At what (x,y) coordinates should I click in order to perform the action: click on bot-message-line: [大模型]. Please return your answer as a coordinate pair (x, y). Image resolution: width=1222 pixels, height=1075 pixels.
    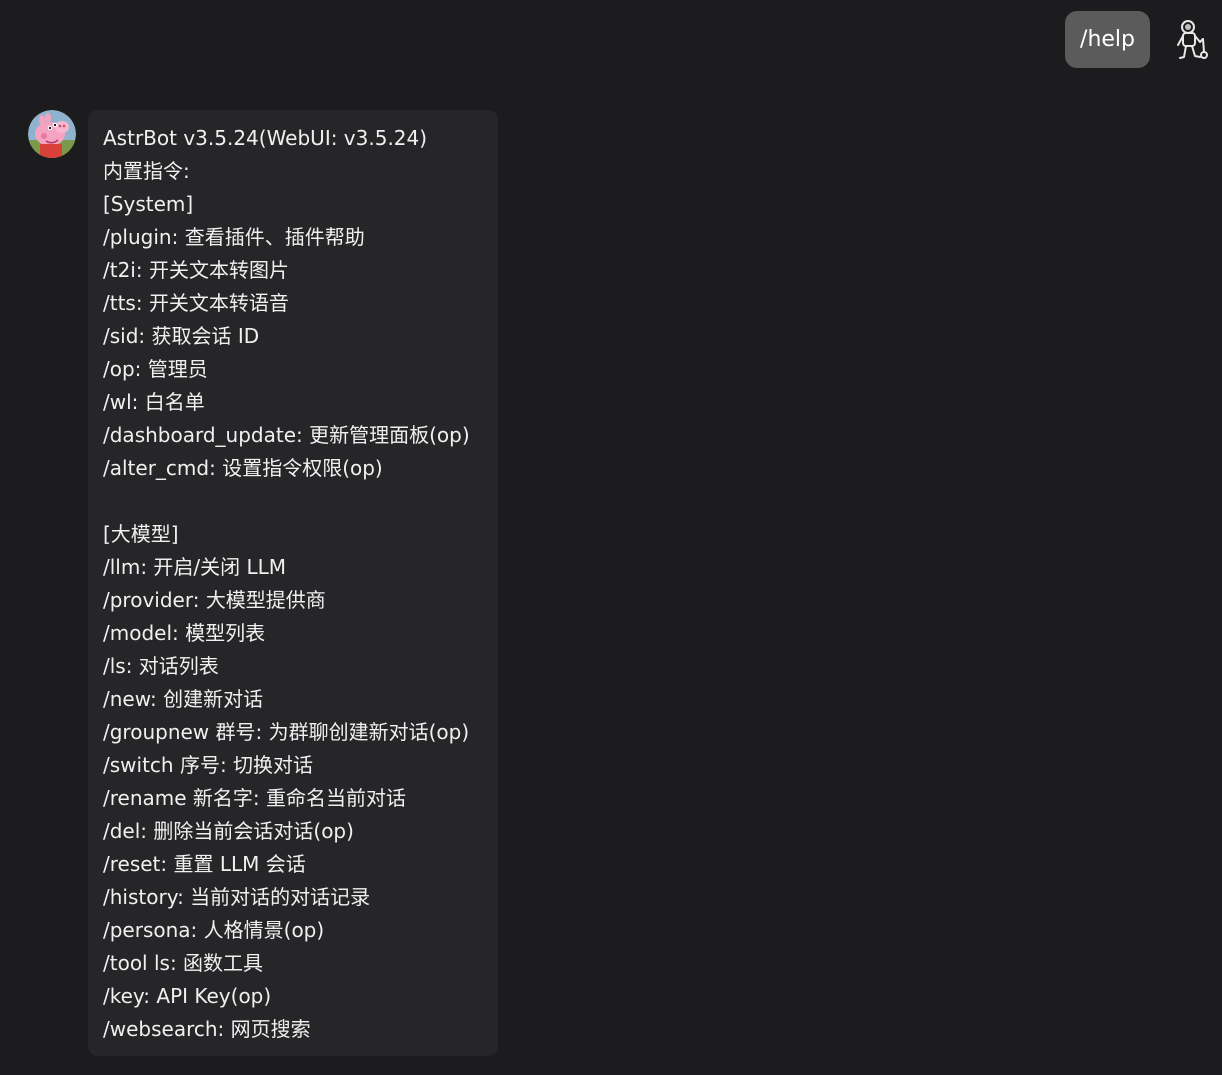
    Looking at the image, I should click on (141, 534).